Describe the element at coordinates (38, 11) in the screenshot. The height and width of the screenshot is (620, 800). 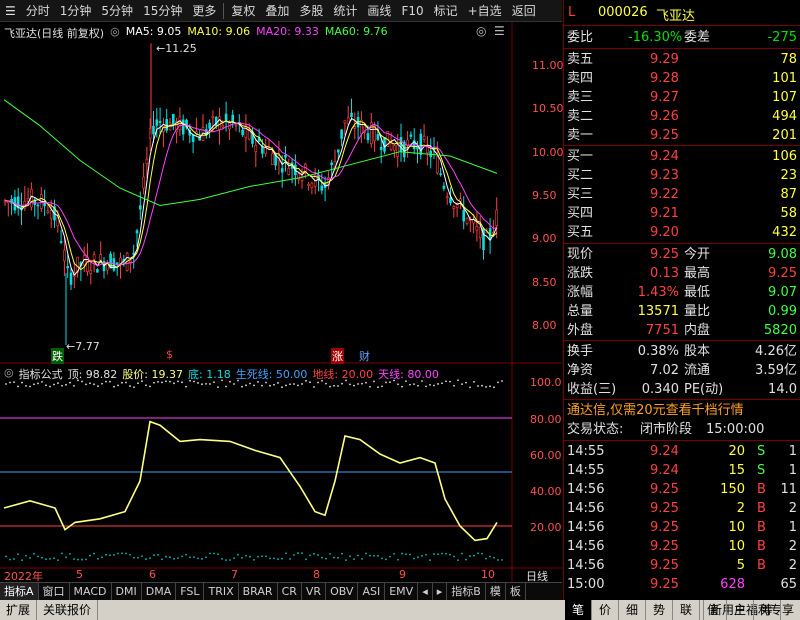
I see `toolbar-btn-timeshare: 分时` at that location.